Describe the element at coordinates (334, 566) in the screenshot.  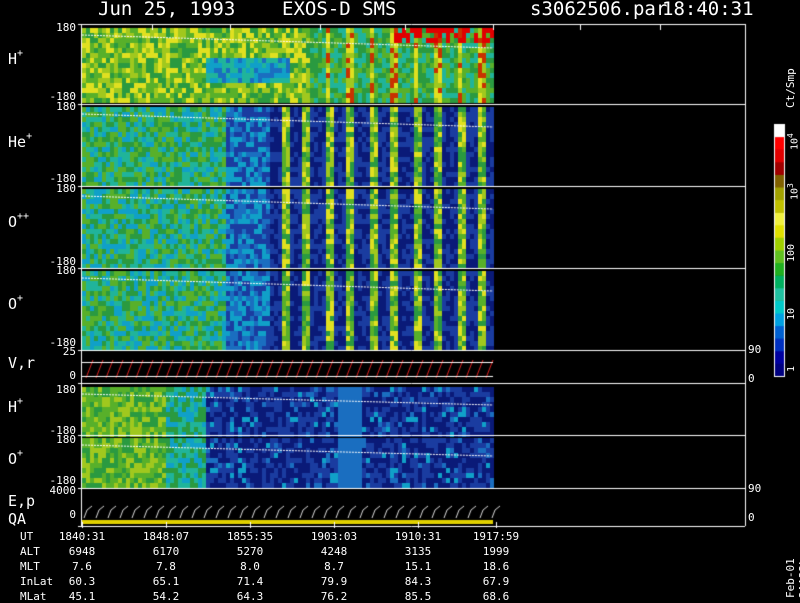
I see `table-cell: 8.7` at that location.